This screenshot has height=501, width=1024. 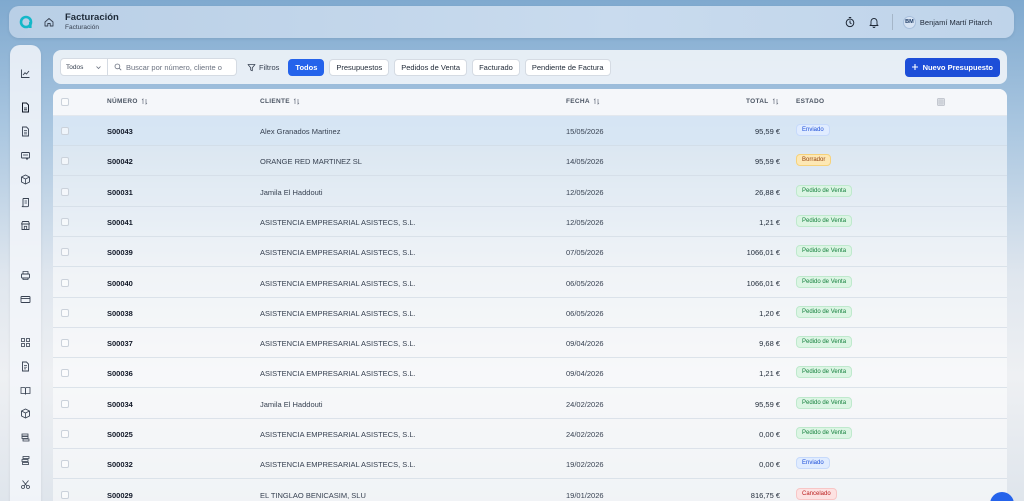 What do you see at coordinates (874, 22) in the screenshot?
I see `bell-icon` at bounding box center [874, 22].